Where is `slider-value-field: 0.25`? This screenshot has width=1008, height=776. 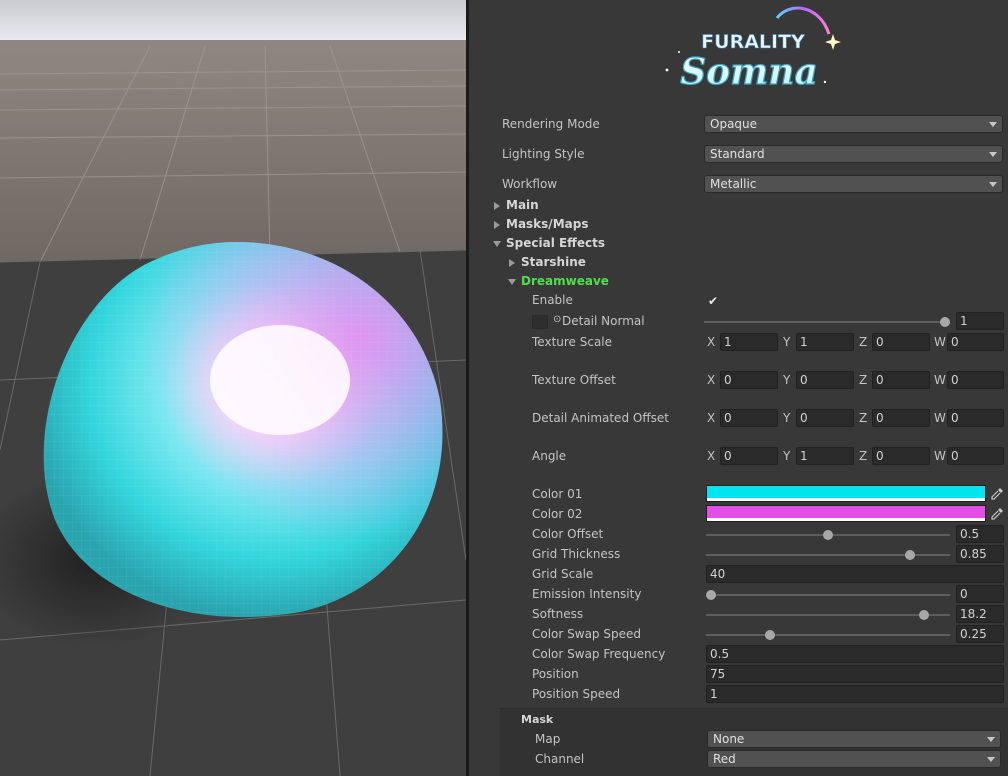
slider-value-field: 0.25 is located at coordinates (980, 634).